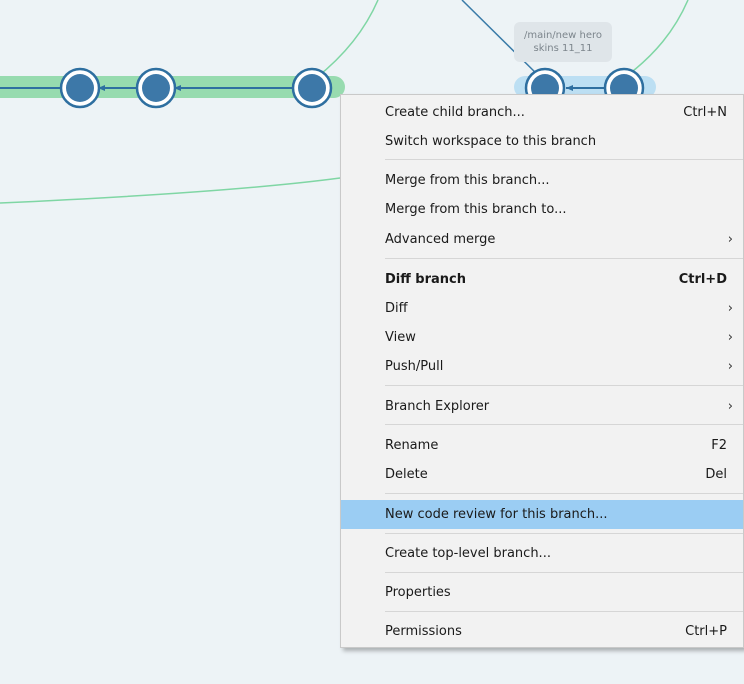 The width and height of the screenshot is (744, 684). Describe the element at coordinates (702, 279) in the screenshot. I see `menu-item-shortcut: Ctrl+D` at that location.